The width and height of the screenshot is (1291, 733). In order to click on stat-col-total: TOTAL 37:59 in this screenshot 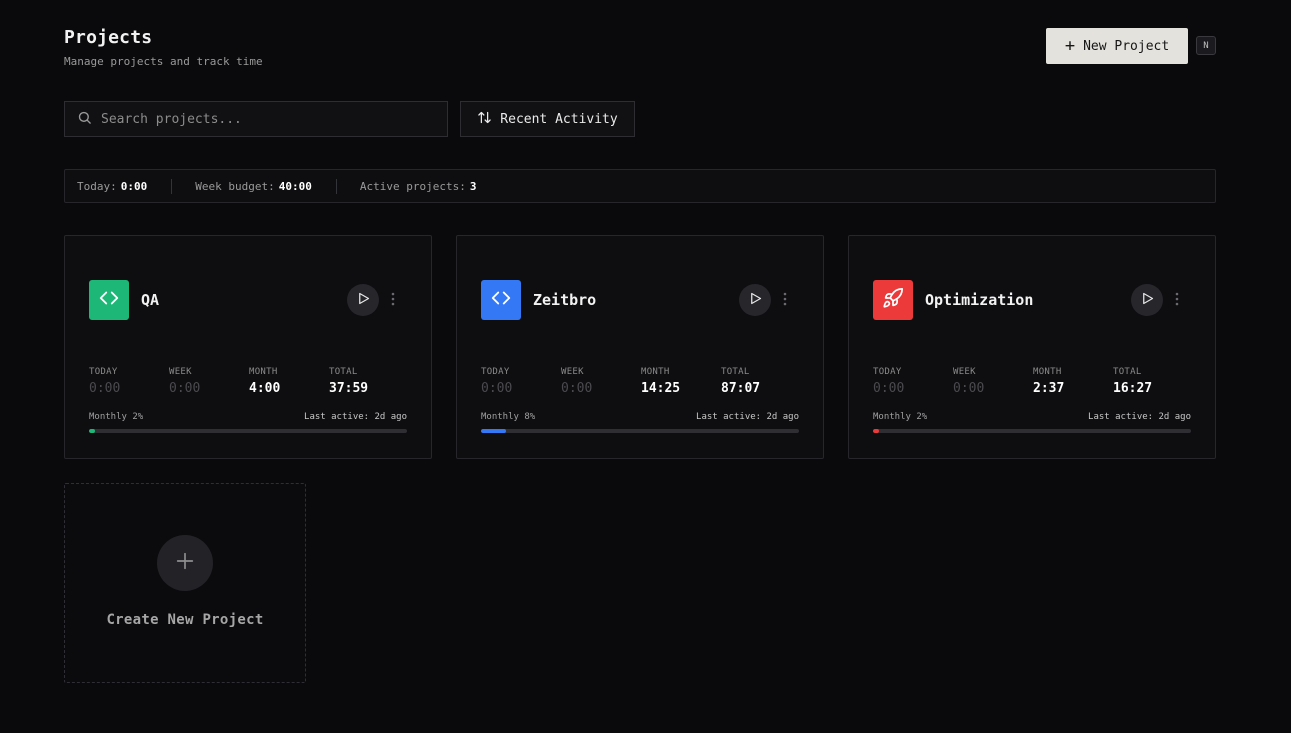, I will do `click(369, 381)`.